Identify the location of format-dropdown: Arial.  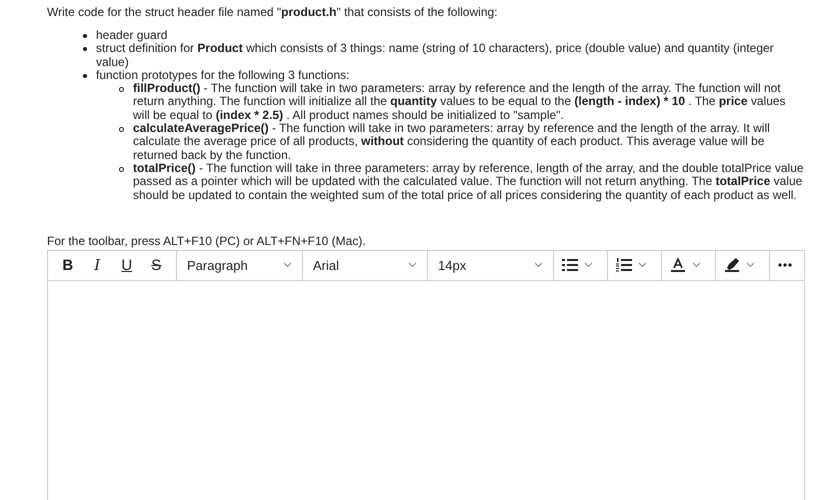
(365, 265).